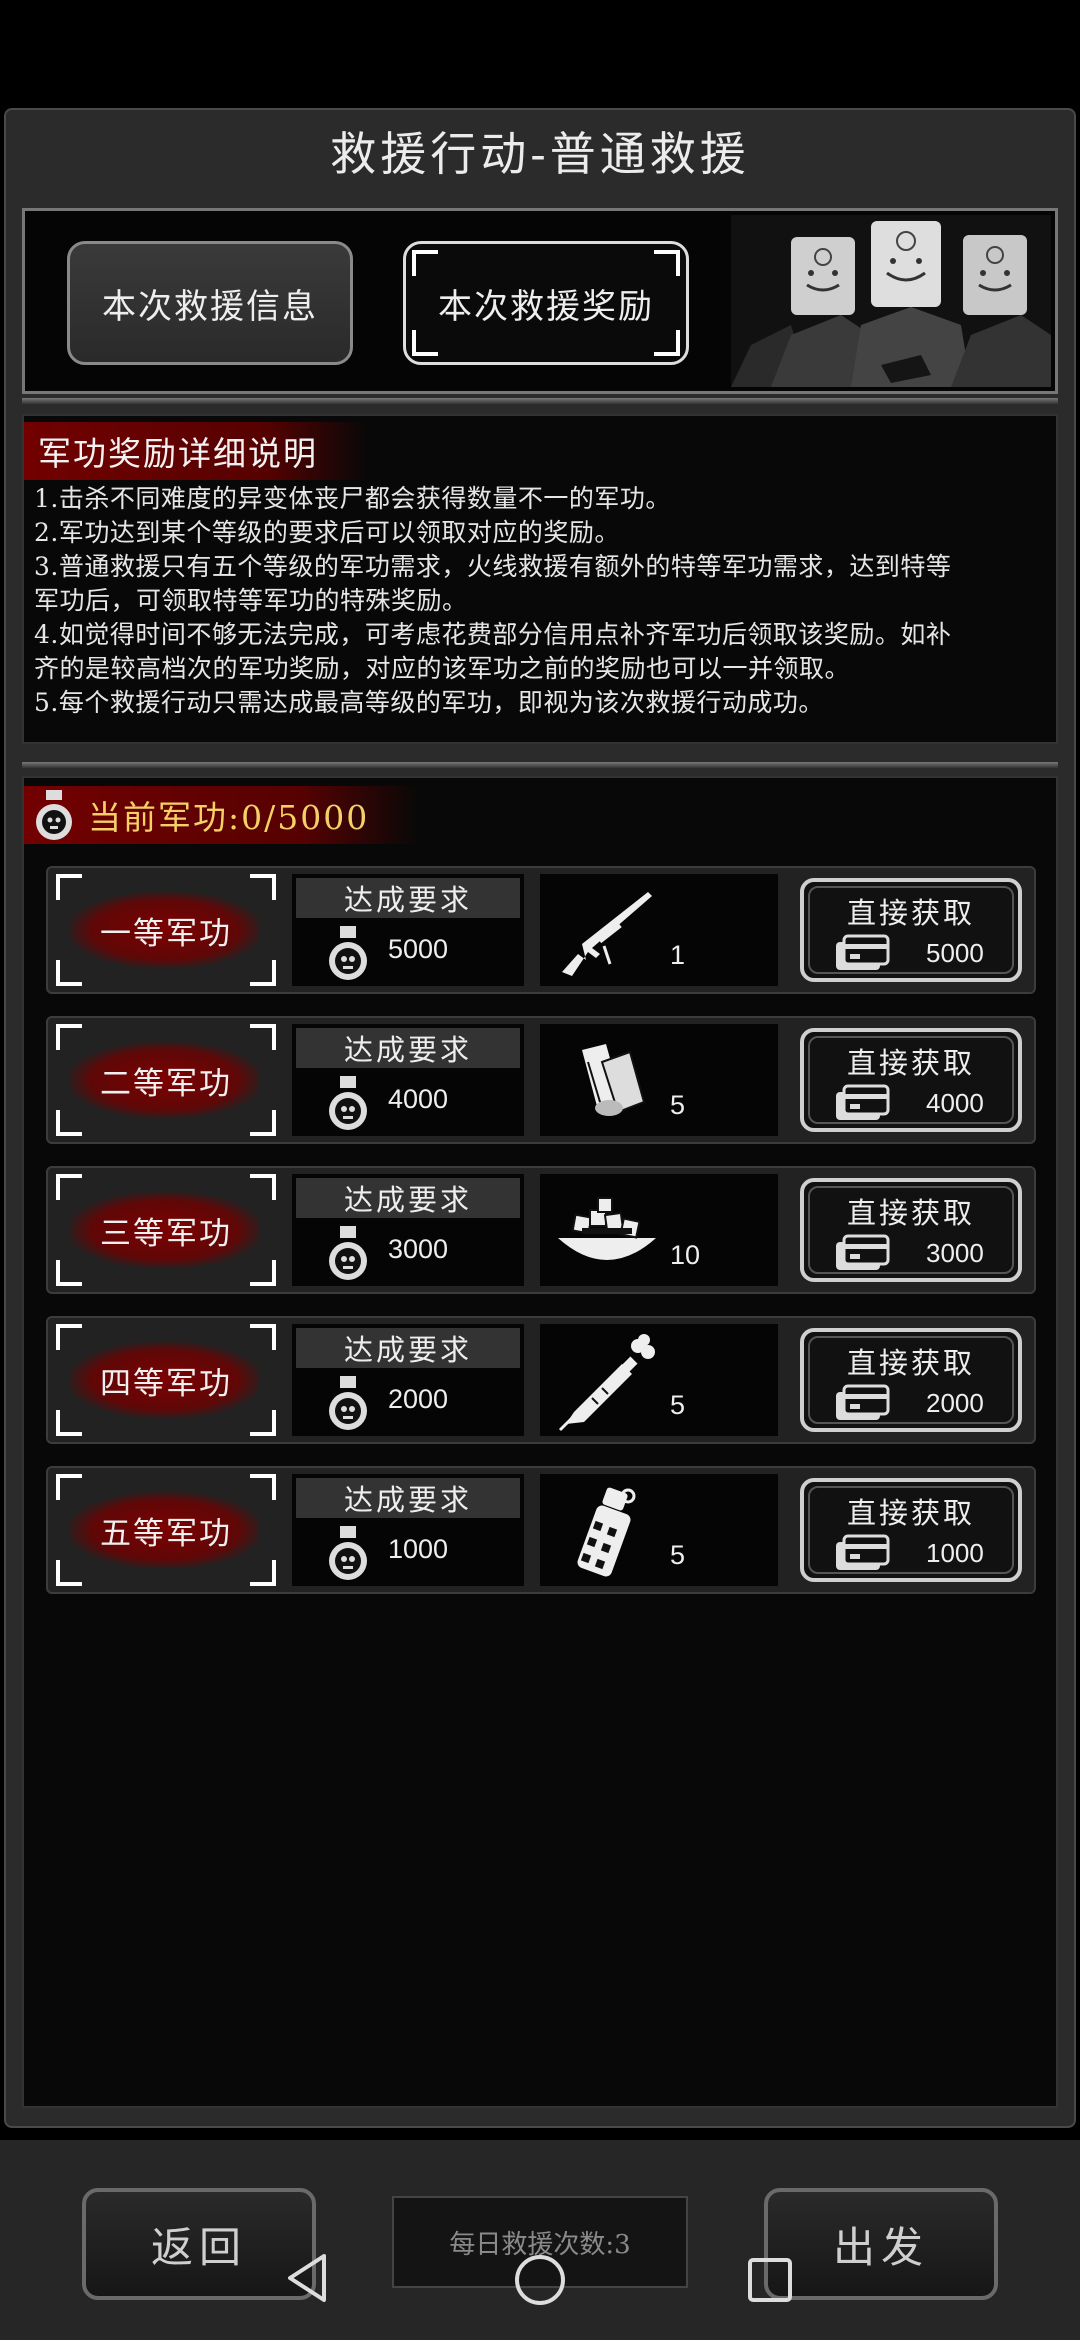  I want to click on description-line: 5.每个救援行动只需达成最高等级的军功，即视为该次救援行动成功。, so click(429, 702).